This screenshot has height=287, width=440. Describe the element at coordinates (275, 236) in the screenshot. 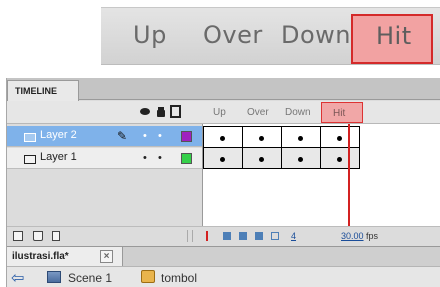

I see `modify-markers-icon` at that location.